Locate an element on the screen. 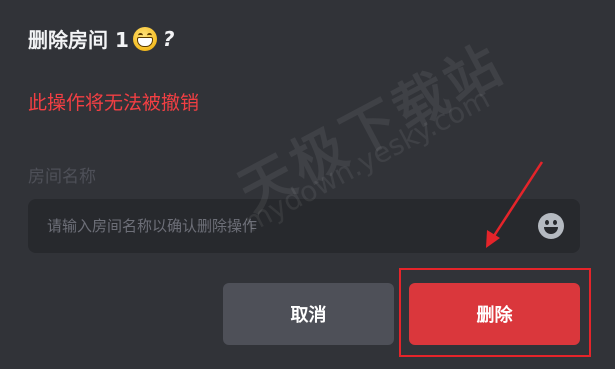 This screenshot has height=369, width=615. room-name-input is located at coordinates (278, 226).